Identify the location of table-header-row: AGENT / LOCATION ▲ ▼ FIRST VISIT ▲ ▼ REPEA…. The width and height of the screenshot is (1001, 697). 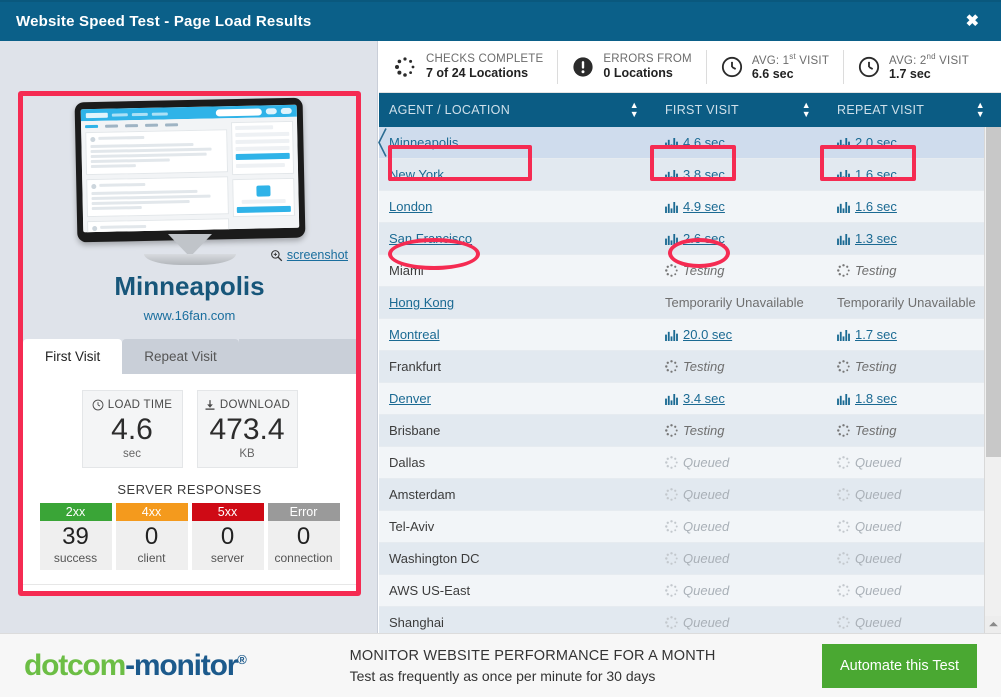
(690, 110).